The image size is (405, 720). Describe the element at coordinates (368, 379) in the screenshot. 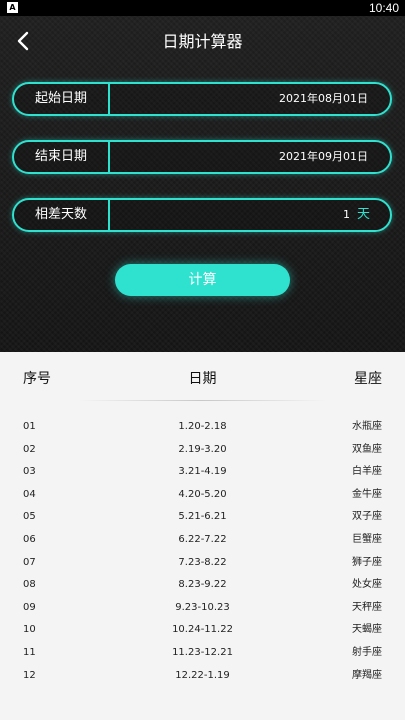

I see `header-sign: 星座` at that location.